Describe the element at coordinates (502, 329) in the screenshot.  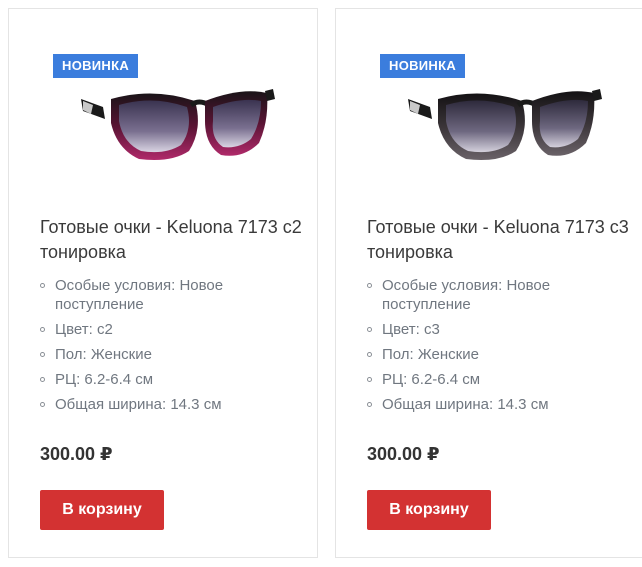
I see `property-item: Цвет: с3` at that location.